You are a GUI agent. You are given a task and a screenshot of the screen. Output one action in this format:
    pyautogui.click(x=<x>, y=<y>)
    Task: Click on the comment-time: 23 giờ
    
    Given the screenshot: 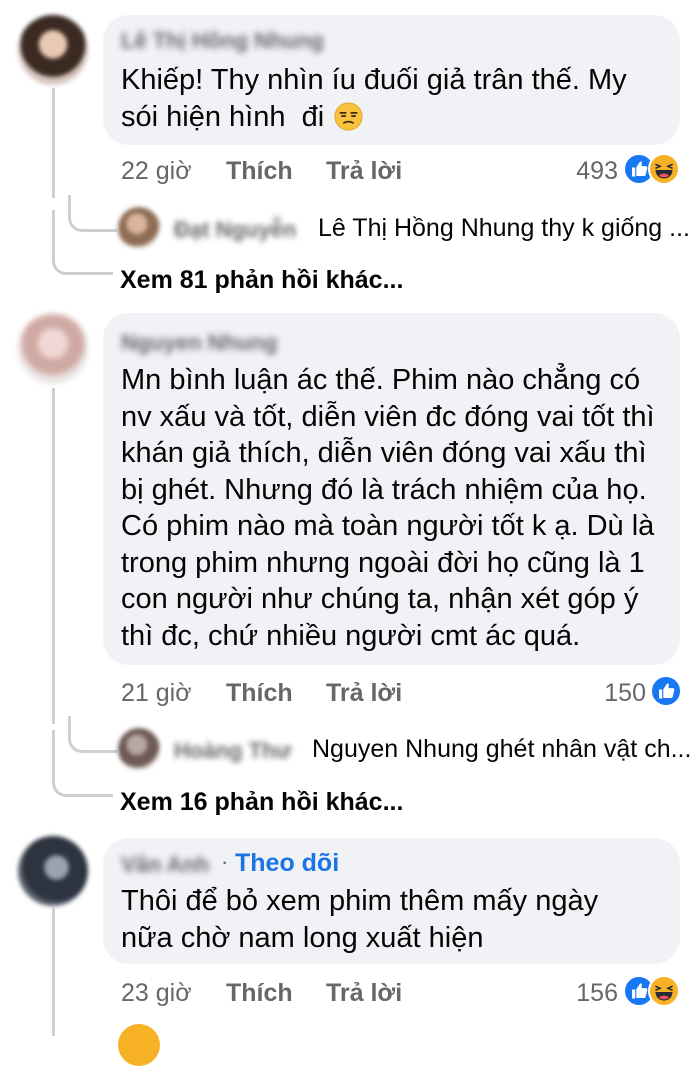 What is the action you would take?
    pyautogui.click(x=156, y=993)
    